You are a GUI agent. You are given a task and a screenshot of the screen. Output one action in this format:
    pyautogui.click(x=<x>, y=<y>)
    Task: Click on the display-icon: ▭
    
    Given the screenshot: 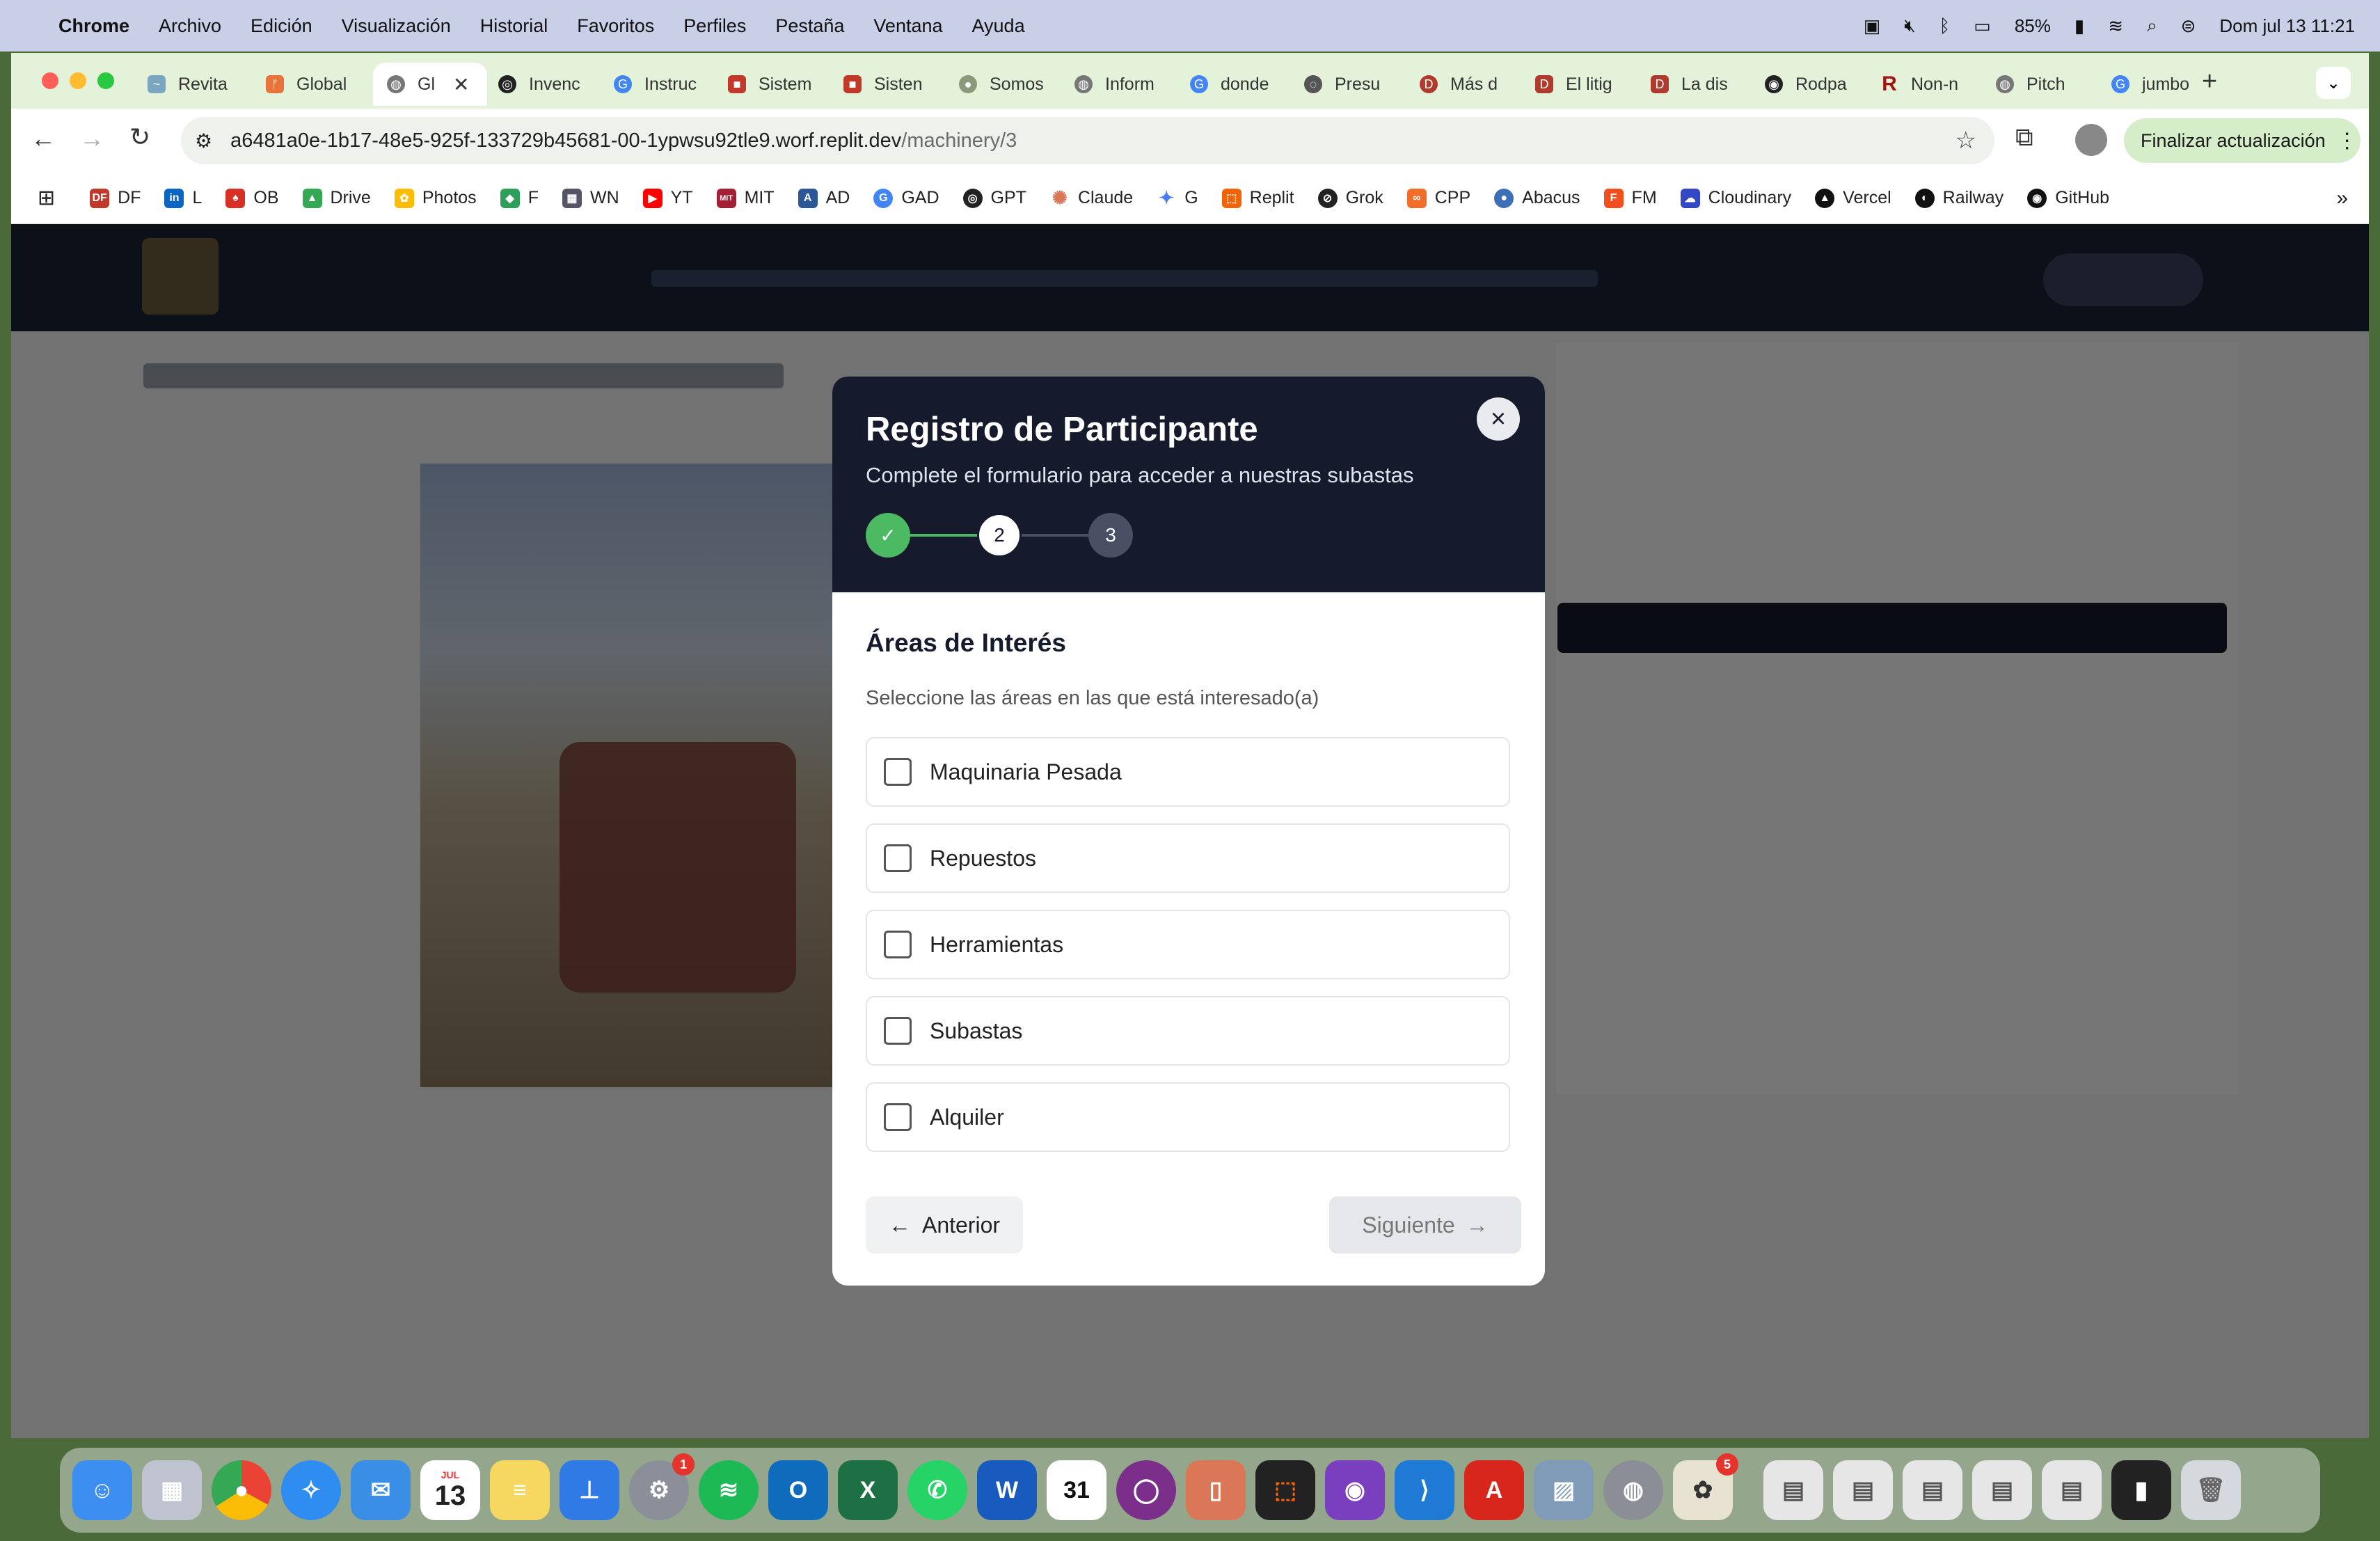 What is the action you would take?
    pyautogui.click(x=1982, y=26)
    